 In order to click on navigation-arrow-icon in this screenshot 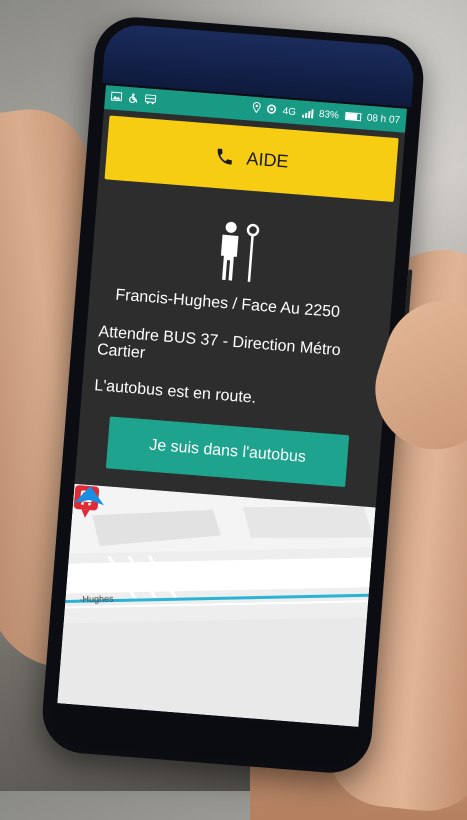, I will do `click(89, 496)`.